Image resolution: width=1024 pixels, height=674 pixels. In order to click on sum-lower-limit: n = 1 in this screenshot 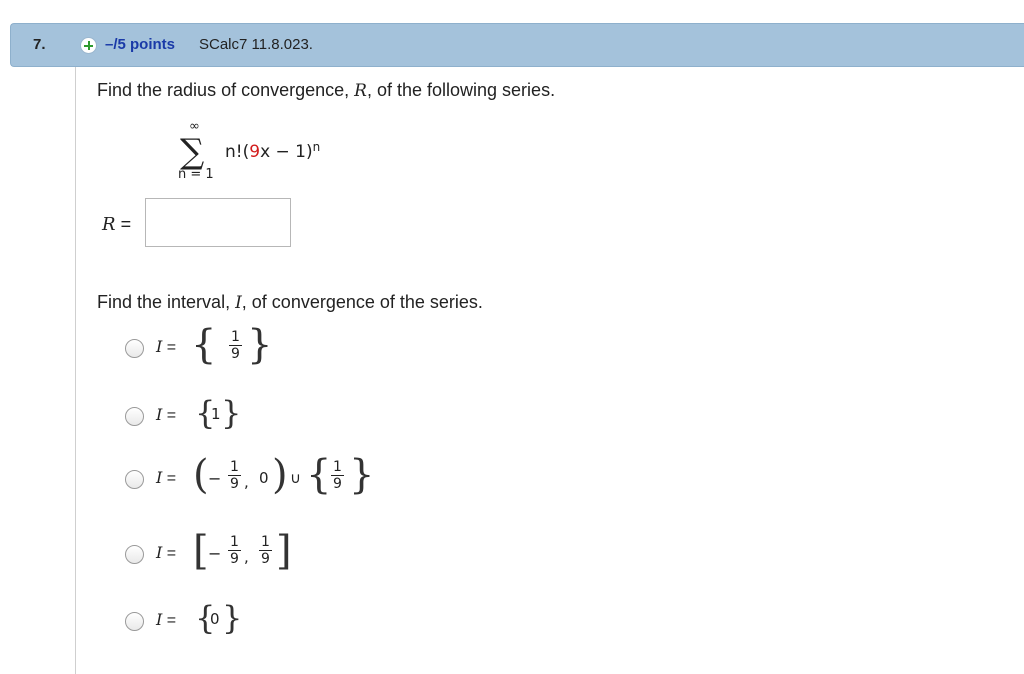, I will do `click(196, 174)`.